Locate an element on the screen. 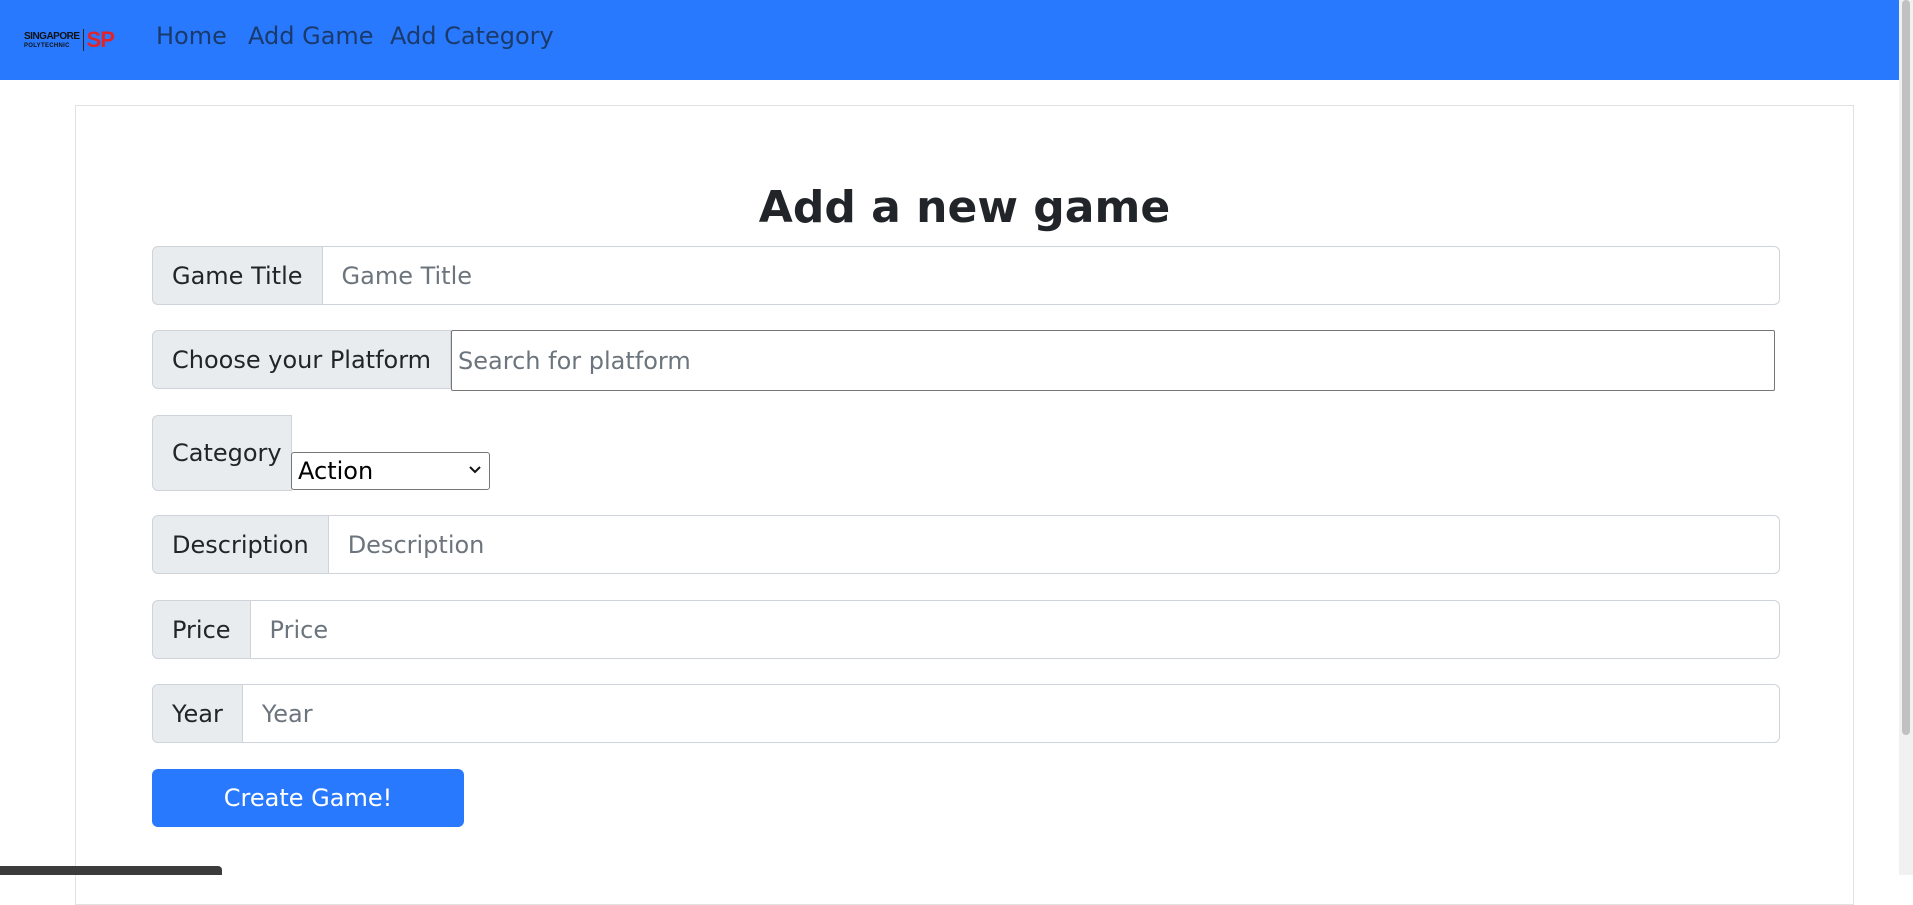 This screenshot has width=1913, height=905. vertical-scrollbar is located at coordinates (1906, 437).